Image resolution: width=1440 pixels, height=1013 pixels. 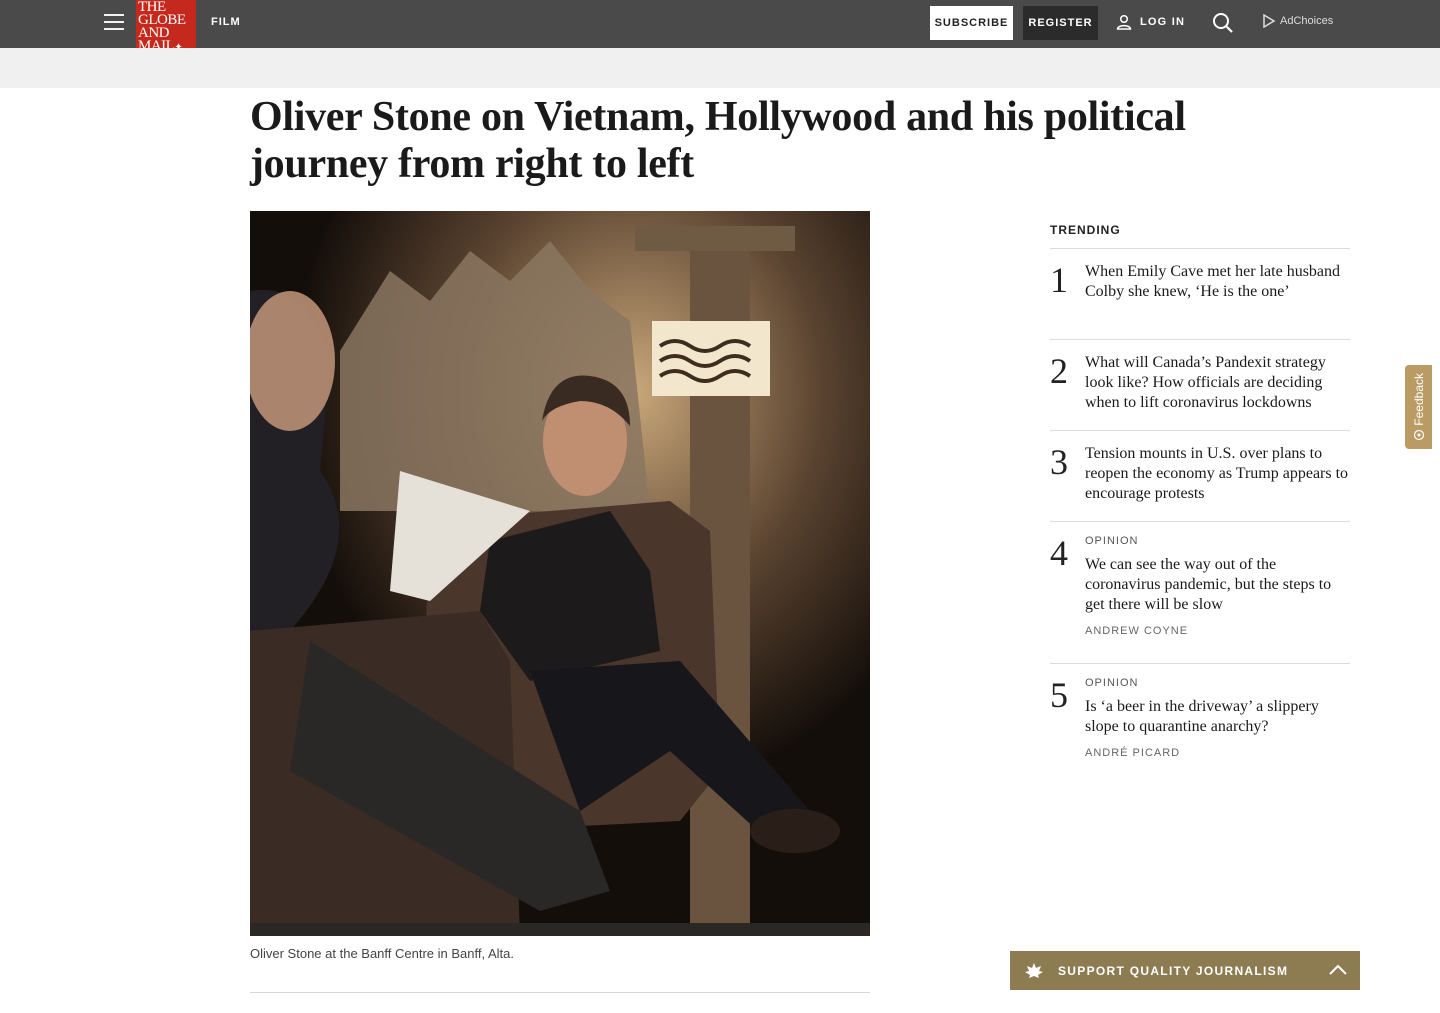 I want to click on trending-number: 3, so click(x=1059, y=462).